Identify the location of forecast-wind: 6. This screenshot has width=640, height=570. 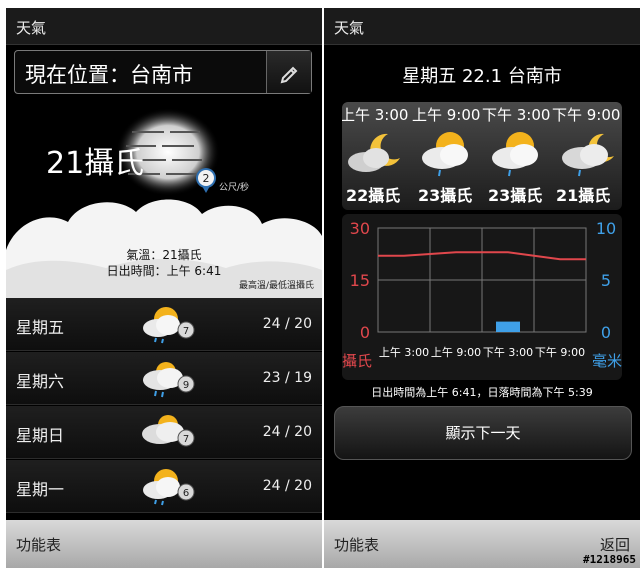
(186, 493).